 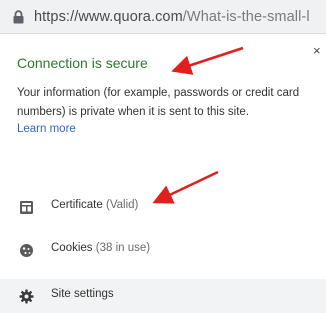 I want to click on arrow-to-title, so click(x=207, y=60).